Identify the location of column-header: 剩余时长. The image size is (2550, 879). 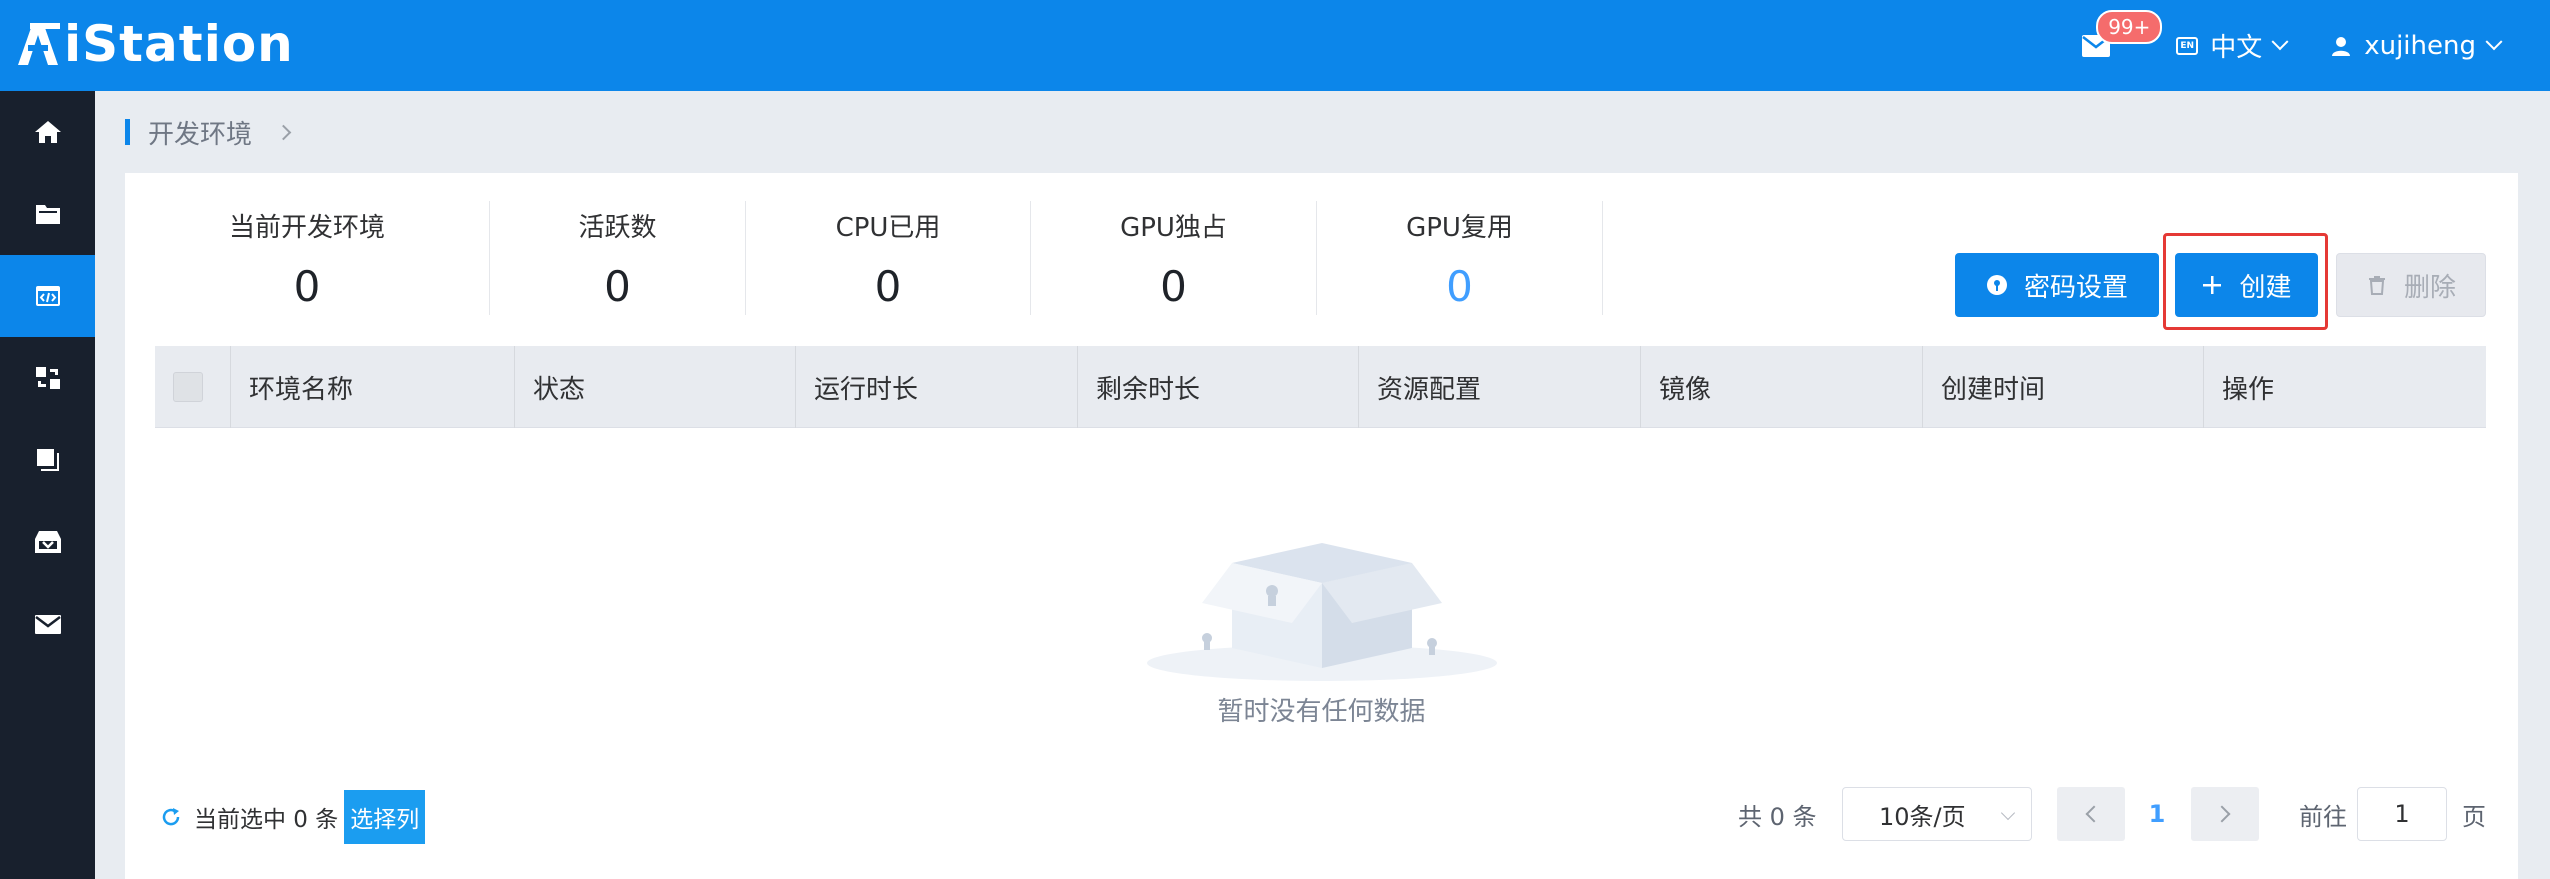
(1218, 387).